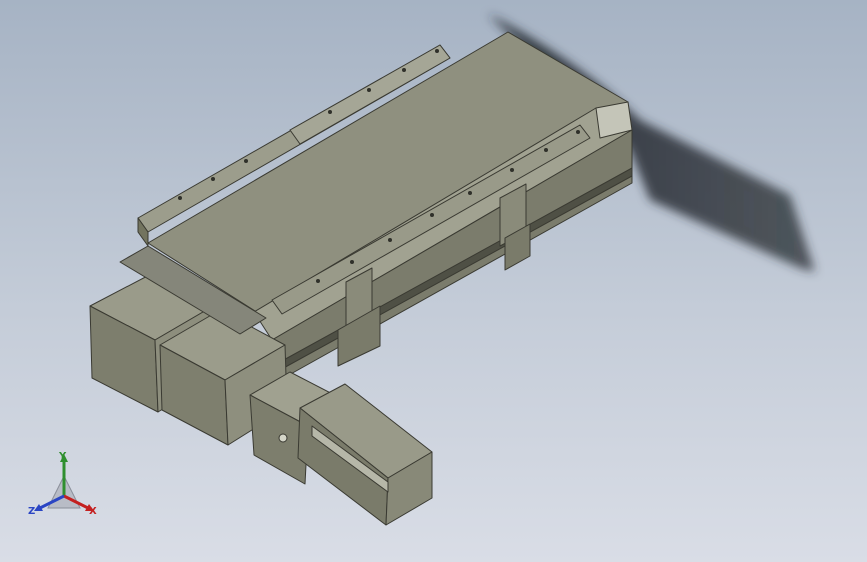 Image resolution: width=867 pixels, height=562 pixels. I want to click on triad-graphic, so click(64, 482).